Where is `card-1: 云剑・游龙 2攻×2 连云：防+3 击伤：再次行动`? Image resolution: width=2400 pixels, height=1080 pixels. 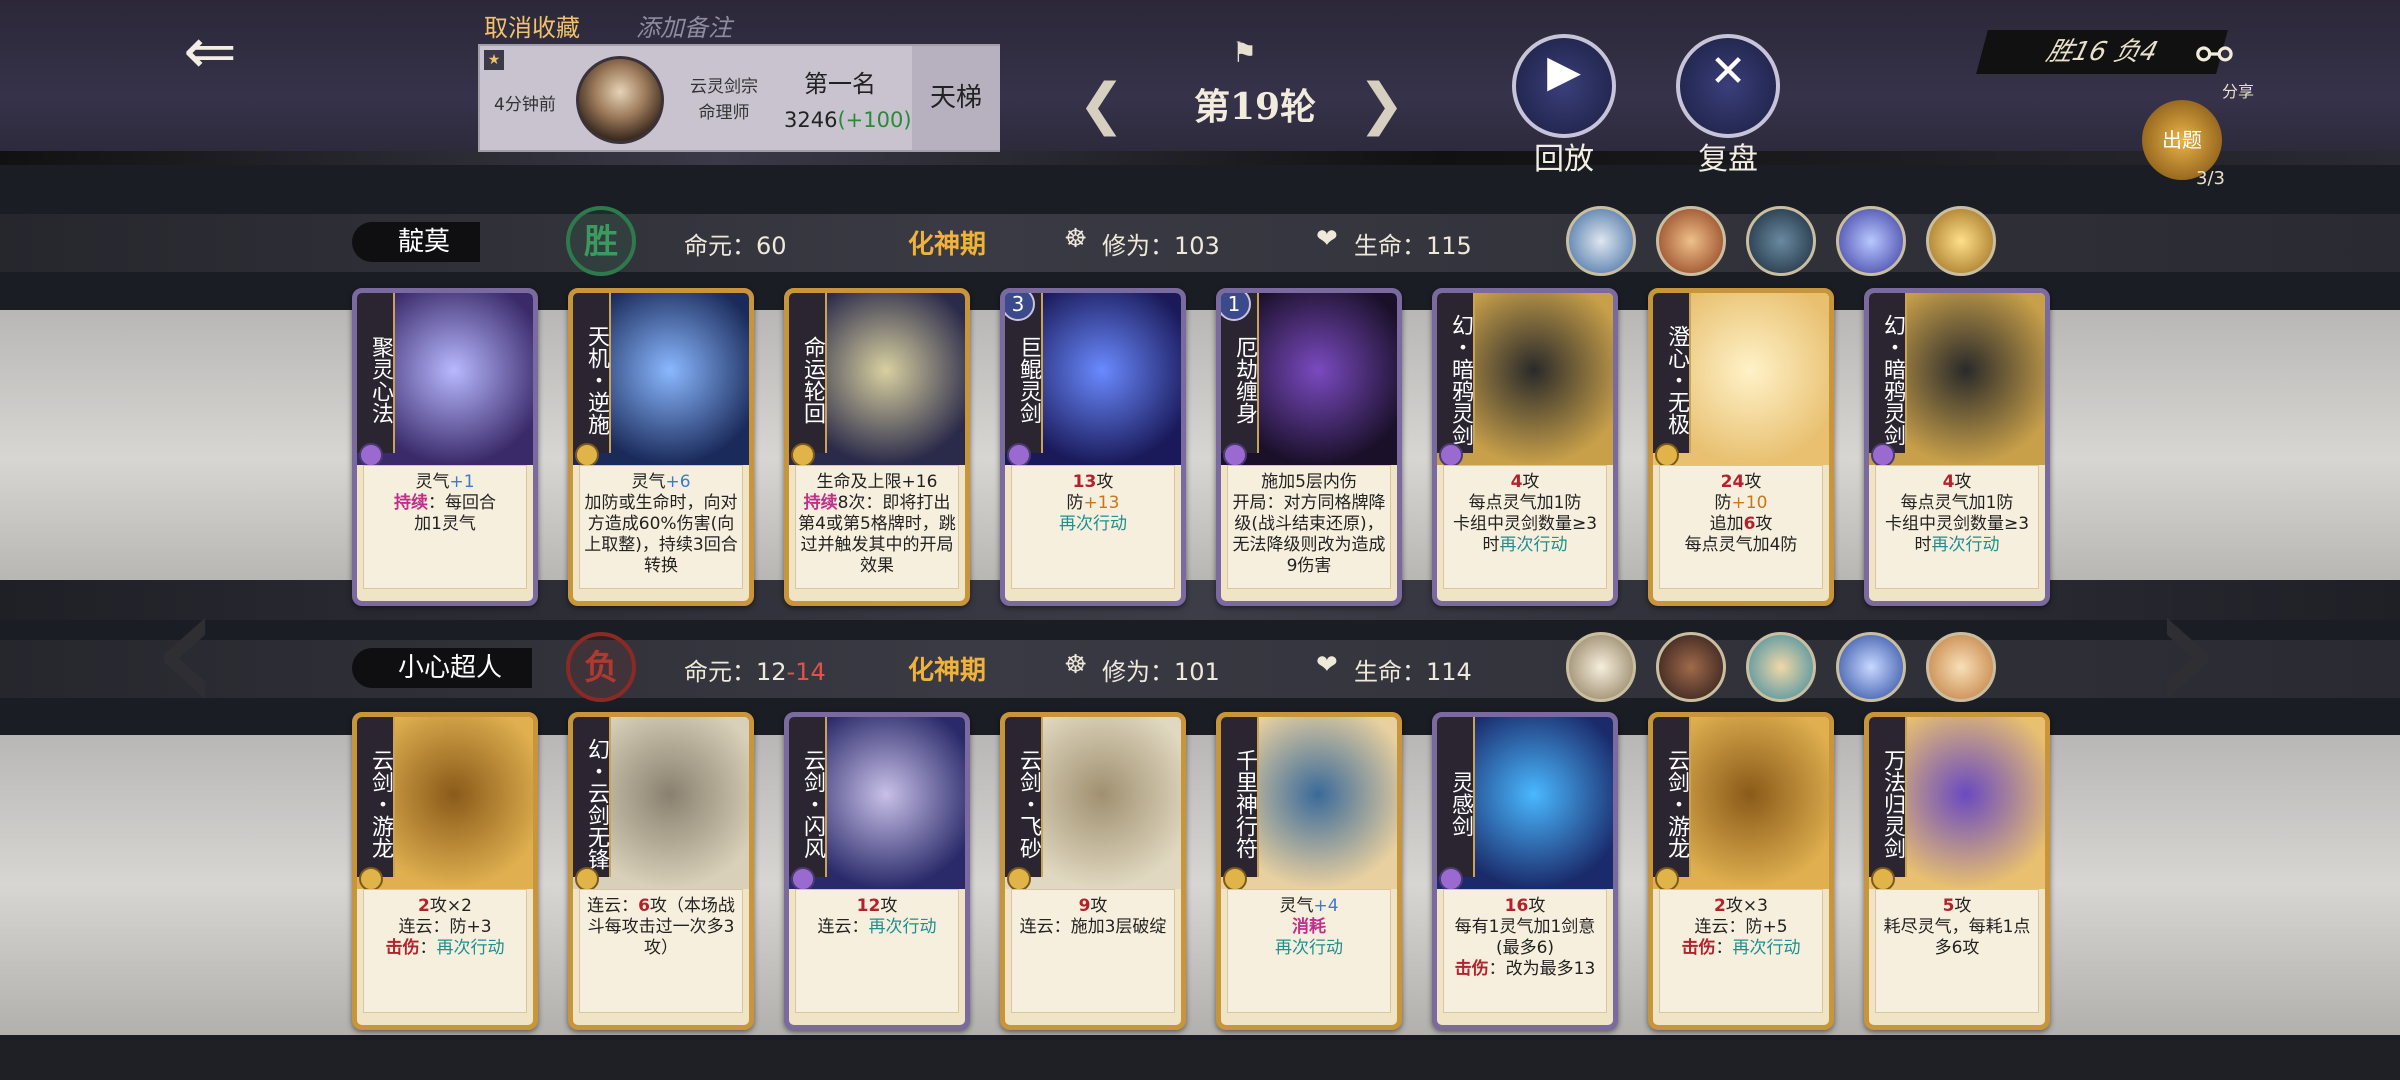 card-1: 云剑・游龙 2攻×2 连云：防+3 击伤：再次行动 is located at coordinates (445, 871).